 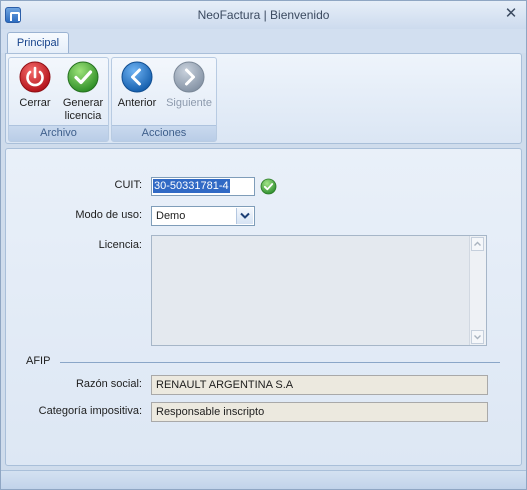 What do you see at coordinates (280, 362) in the screenshot?
I see `afip-divider` at bounding box center [280, 362].